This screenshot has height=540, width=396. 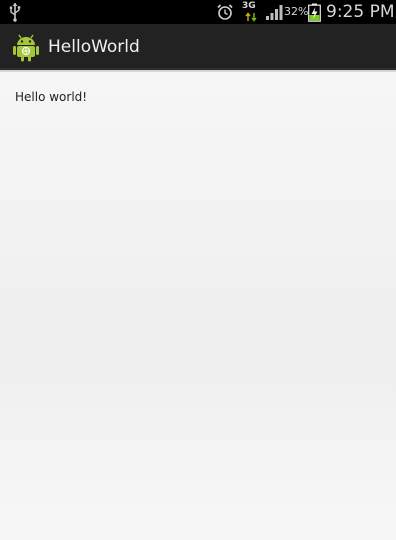 What do you see at coordinates (314, 12) in the screenshot?
I see `battery-charging-icon` at bounding box center [314, 12].